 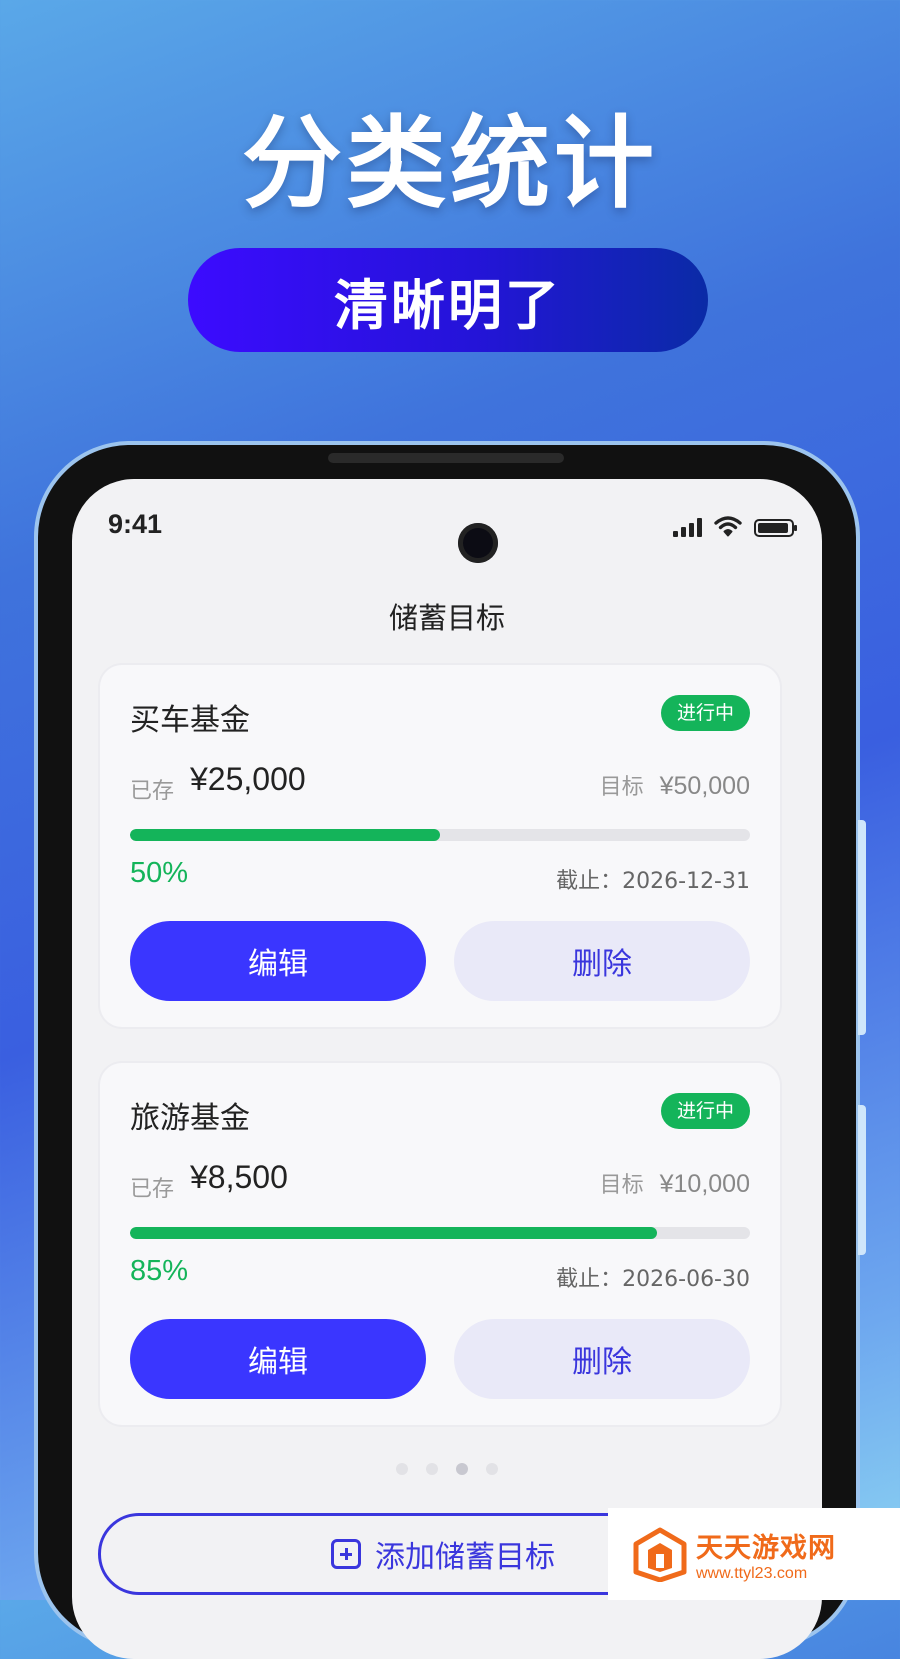 I want to click on watermark-url: www.ttyl23.com, so click(x=752, y=1573).